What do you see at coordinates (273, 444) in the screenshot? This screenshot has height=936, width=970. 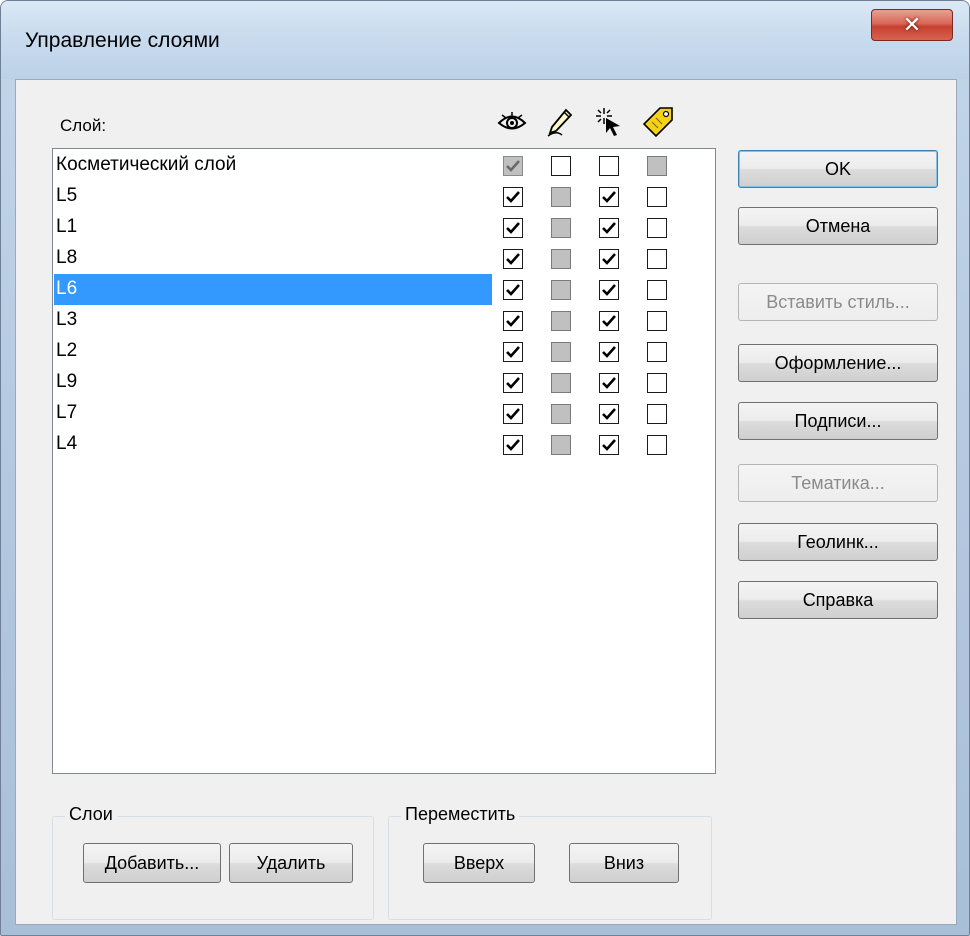 I see `layer-name: L4` at bounding box center [273, 444].